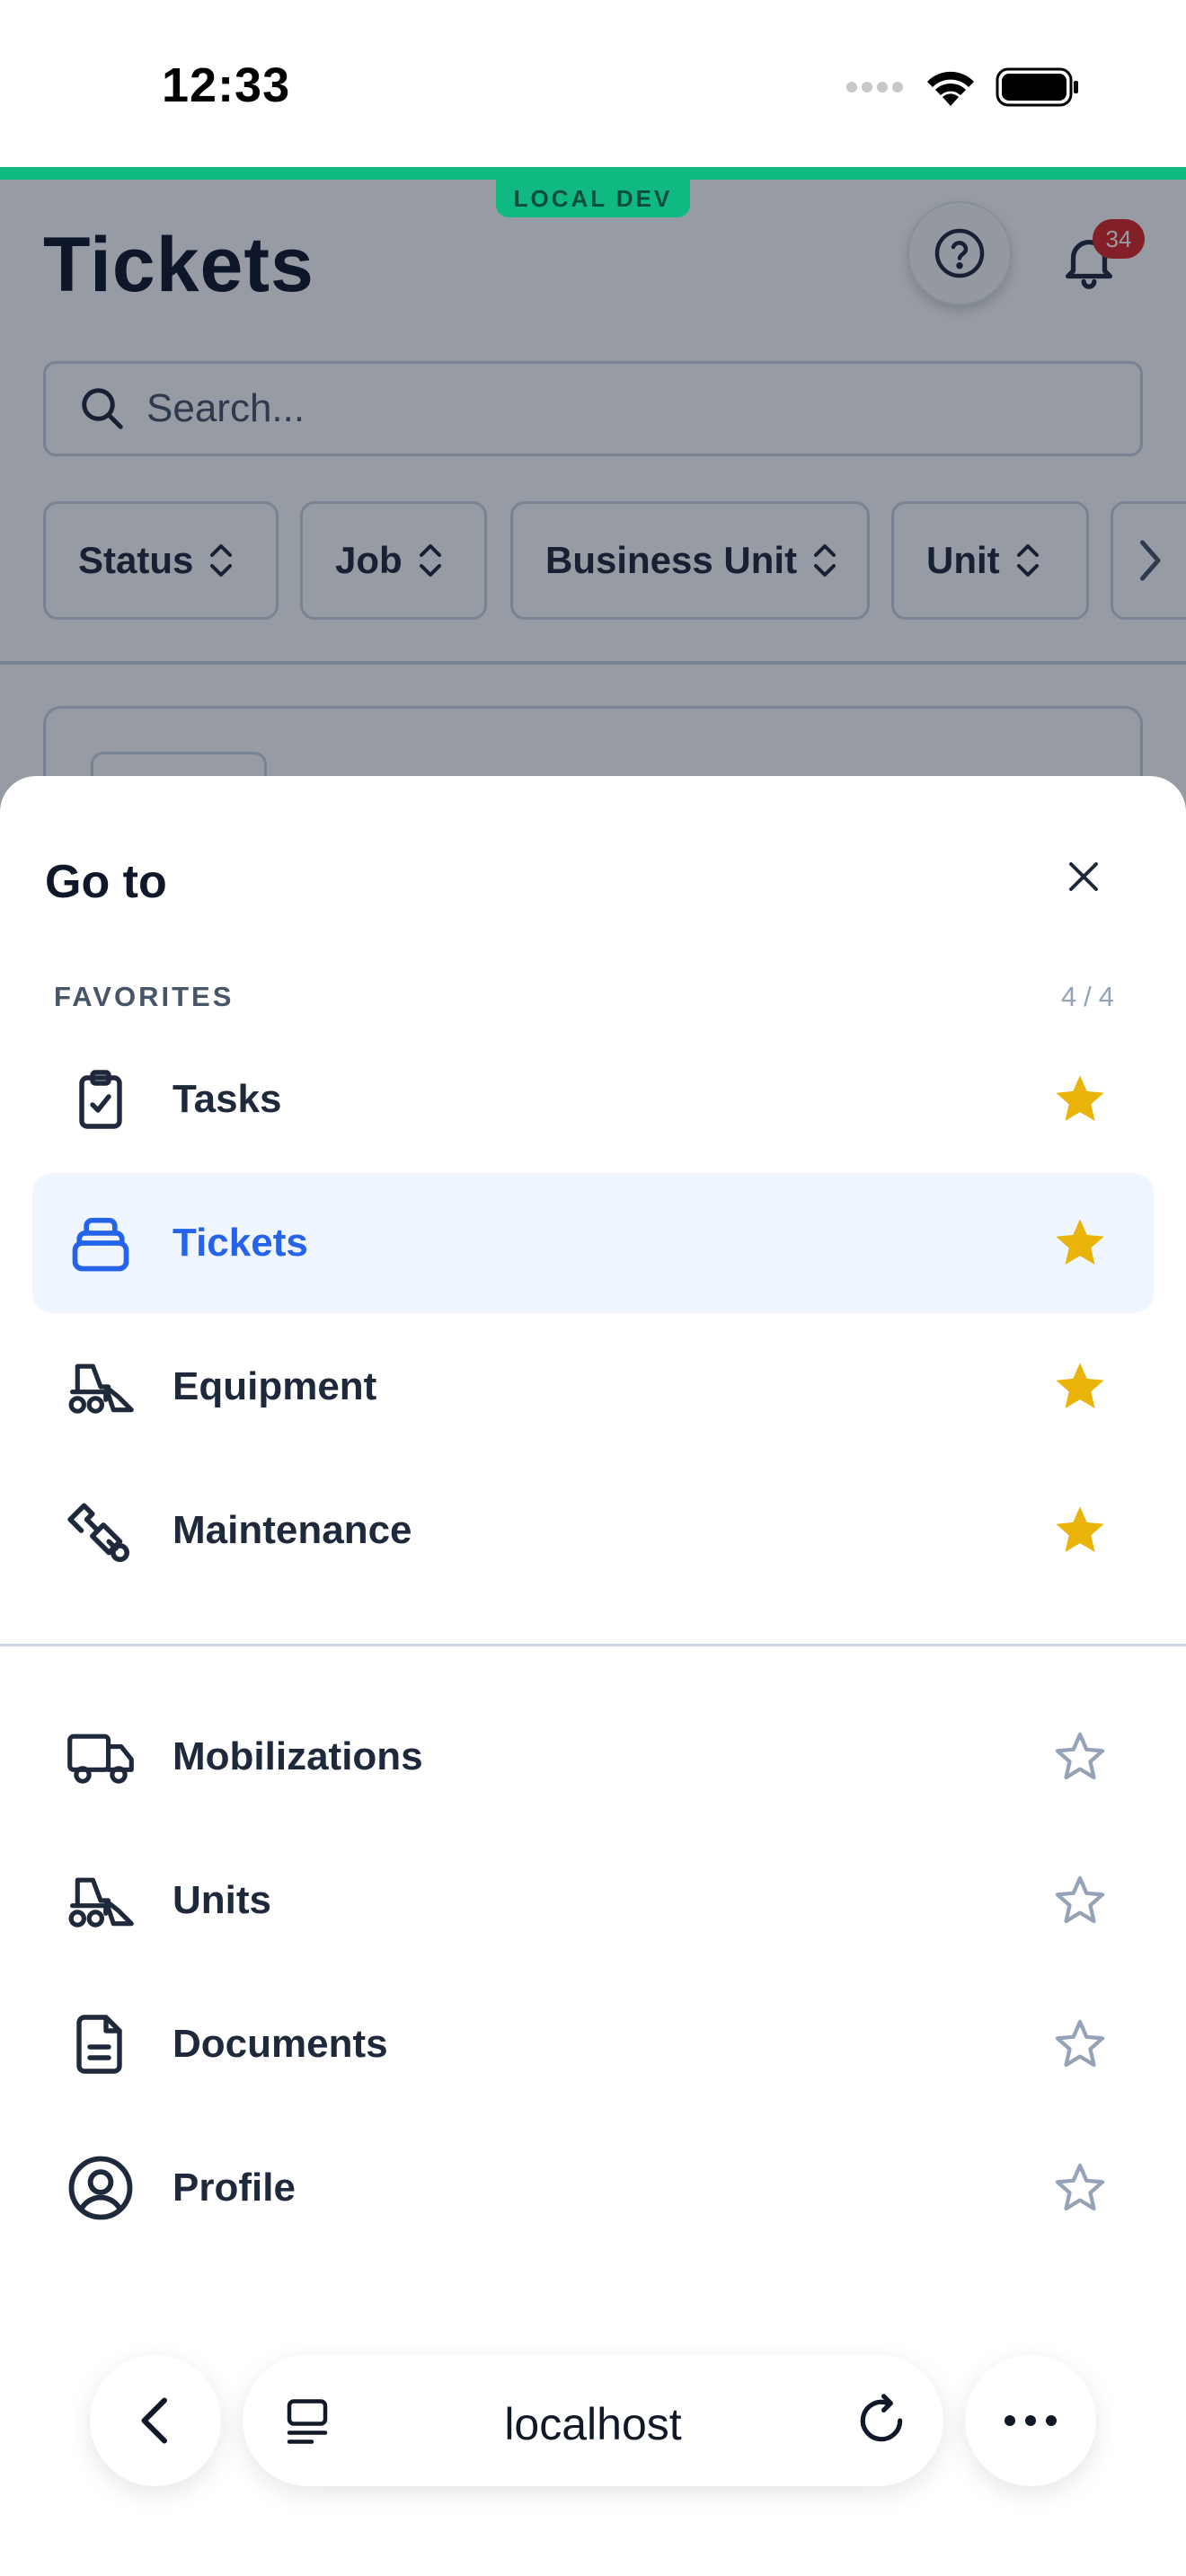 This screenshot has height=2576, width=1186. I want to click on browser-more-button, so click(1030, 2420).